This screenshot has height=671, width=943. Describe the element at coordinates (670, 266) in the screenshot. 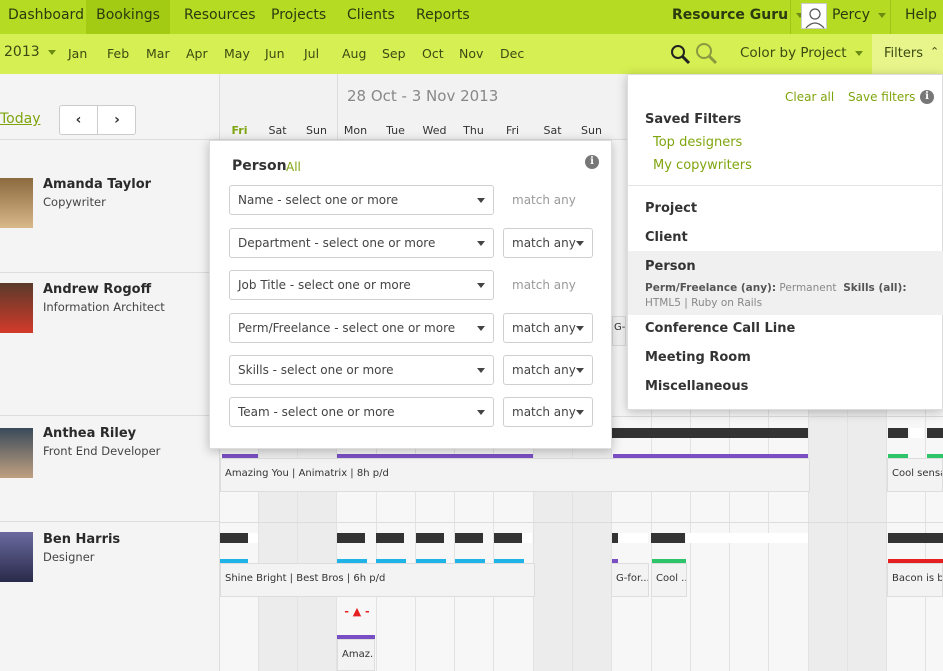

I see `filter-category-label: Person` at that location.